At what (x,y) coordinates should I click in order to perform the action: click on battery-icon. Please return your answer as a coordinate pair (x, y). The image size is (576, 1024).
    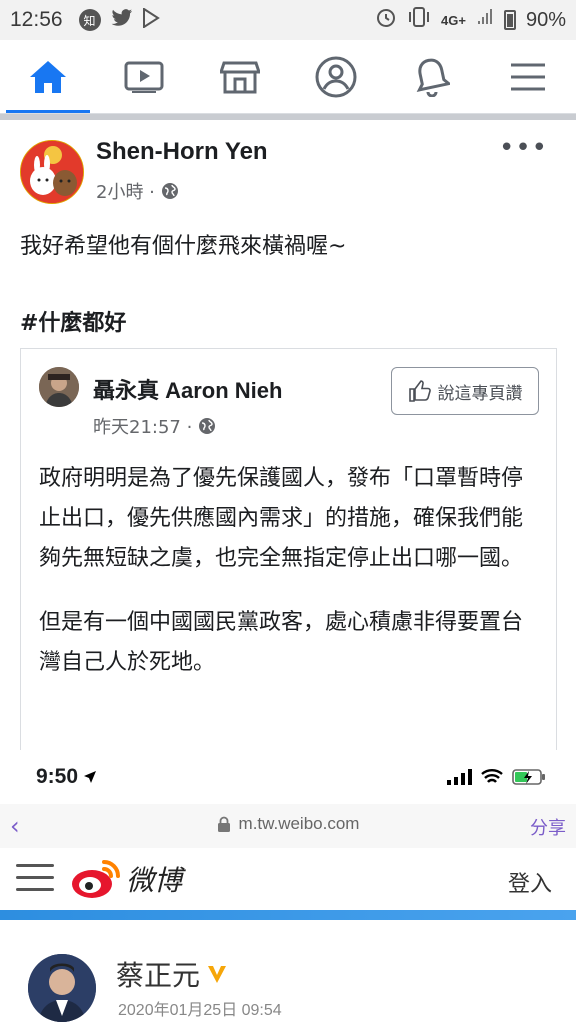
    Looking at the image, I should click on (509, 20).